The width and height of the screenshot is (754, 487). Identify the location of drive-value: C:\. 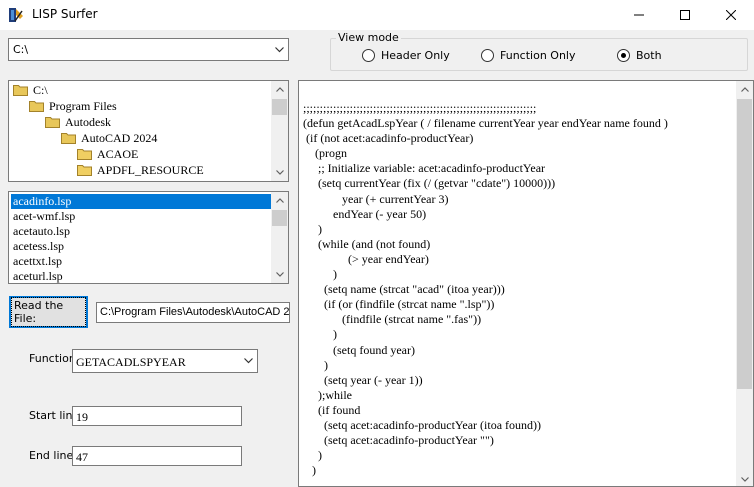
(21, 49).